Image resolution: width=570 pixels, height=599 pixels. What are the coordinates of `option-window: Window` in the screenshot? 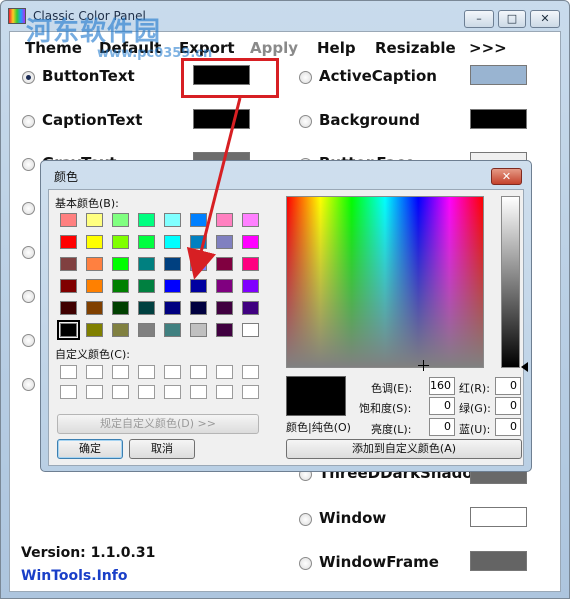 It's located at (389, 521).